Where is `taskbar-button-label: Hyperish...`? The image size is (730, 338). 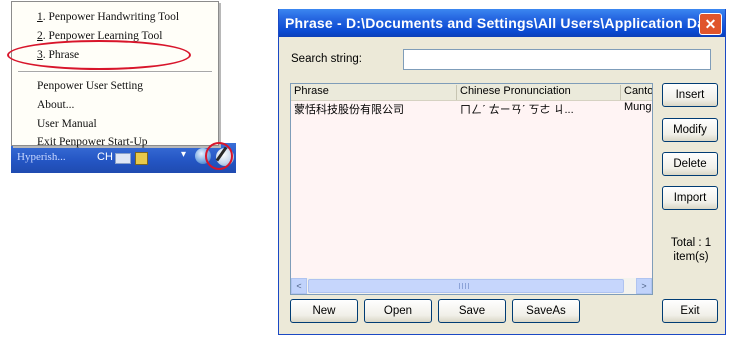
taskbar-button-label: Hyperish... is located at coordinates (41, 157).